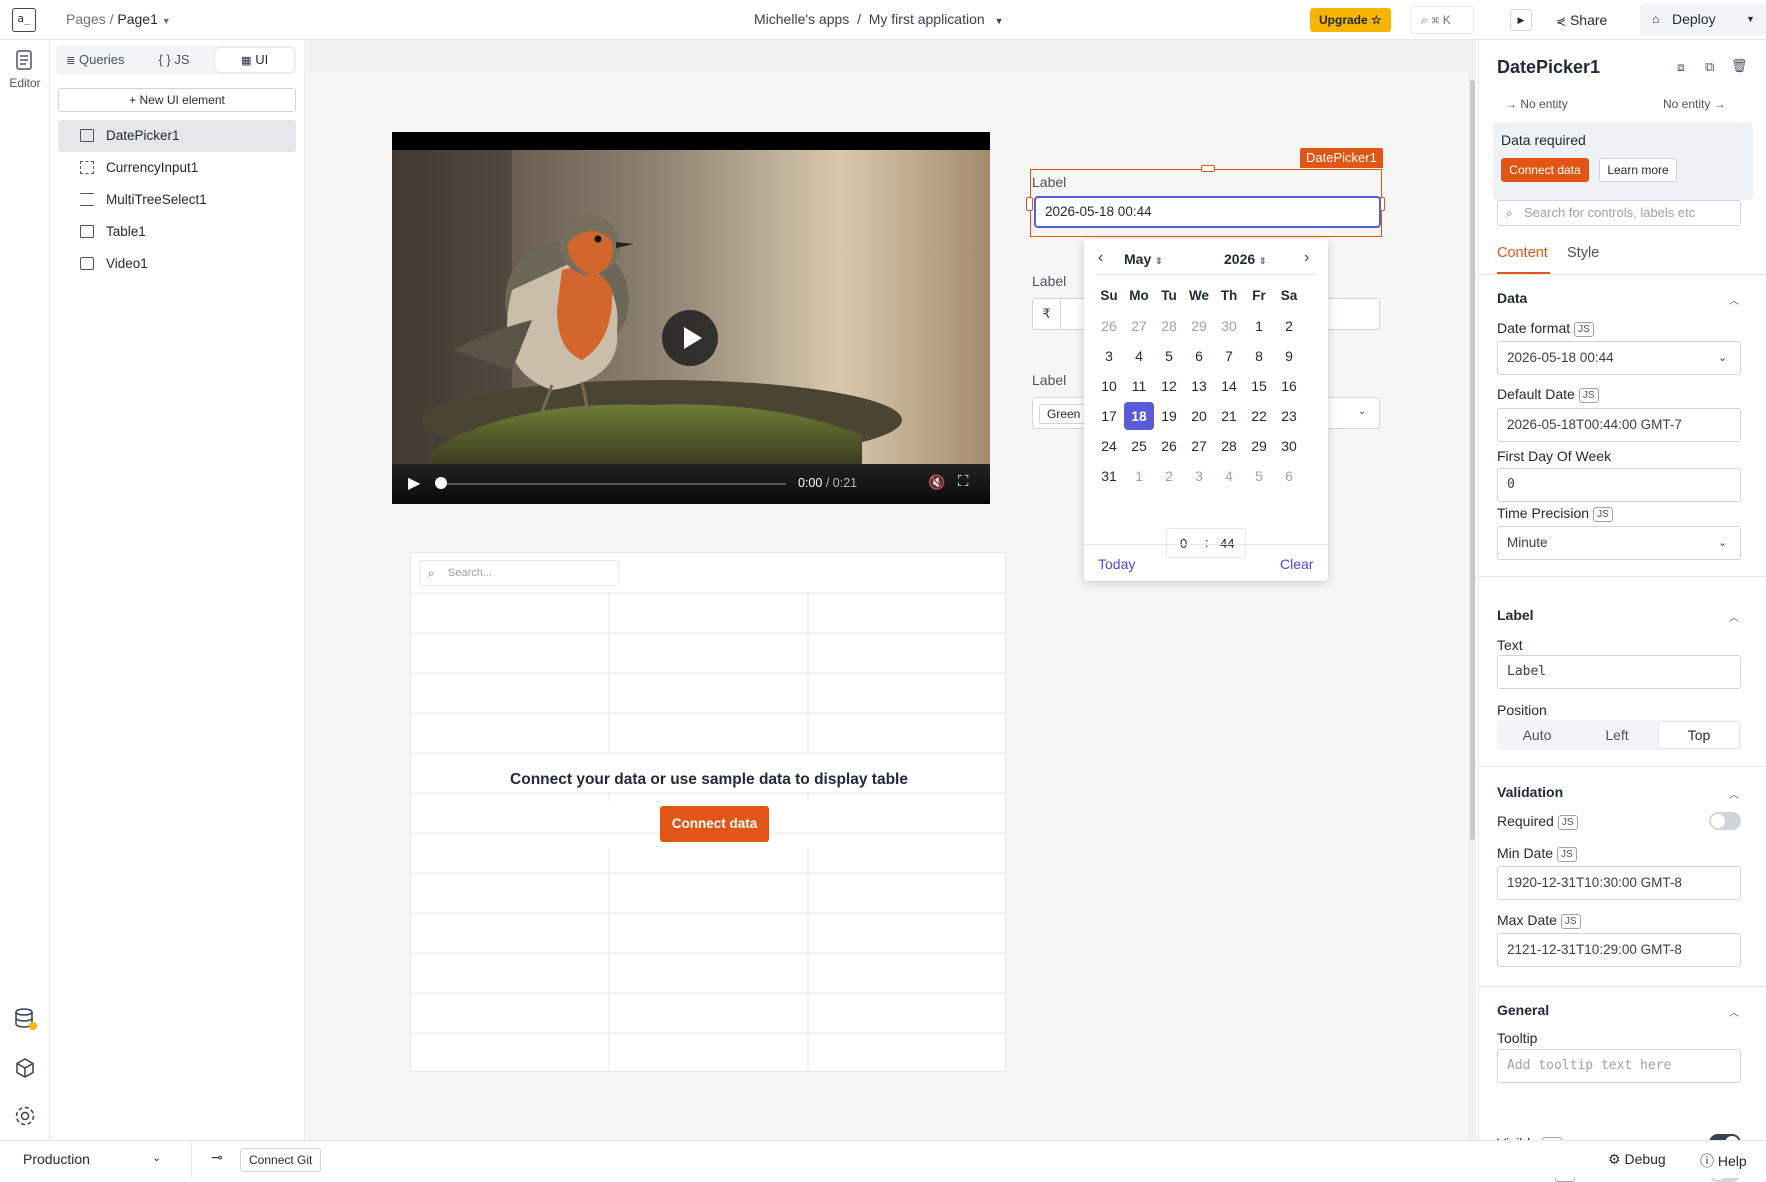 The height and width of the screenshot is (1182, 1766). Describe the element at coordinates (1139, 446) in the screenshot. I see `calendar-day: 25` at that location.